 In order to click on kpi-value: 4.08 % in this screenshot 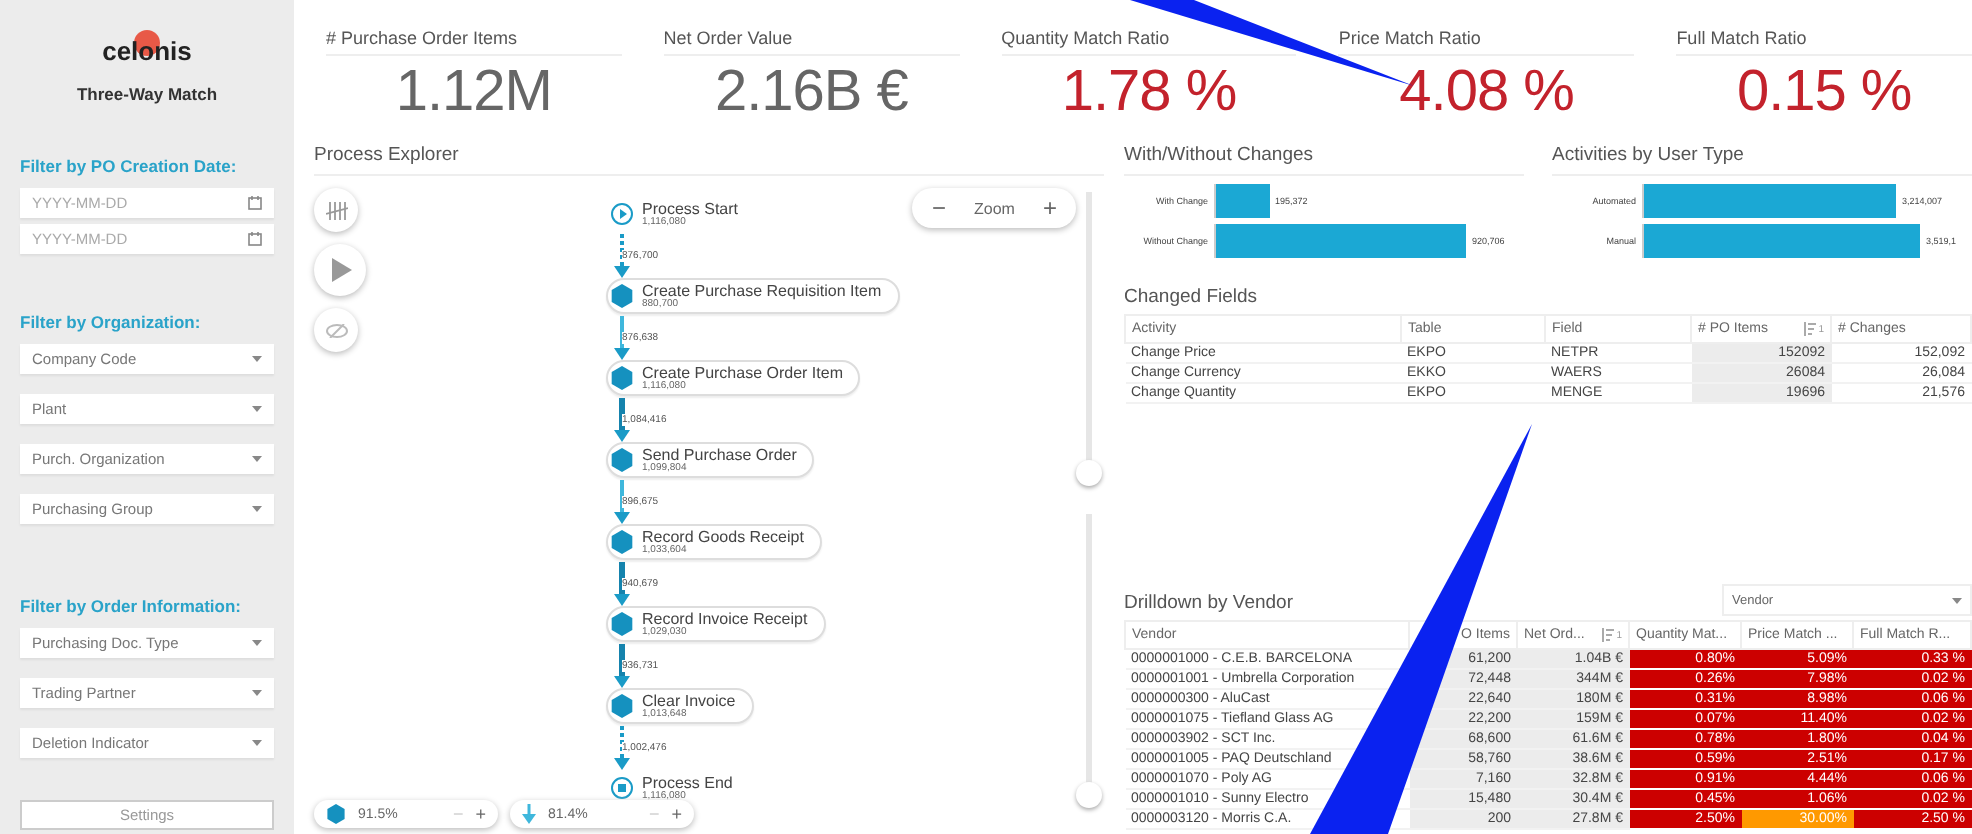, I will do `click(1486, 93)`.